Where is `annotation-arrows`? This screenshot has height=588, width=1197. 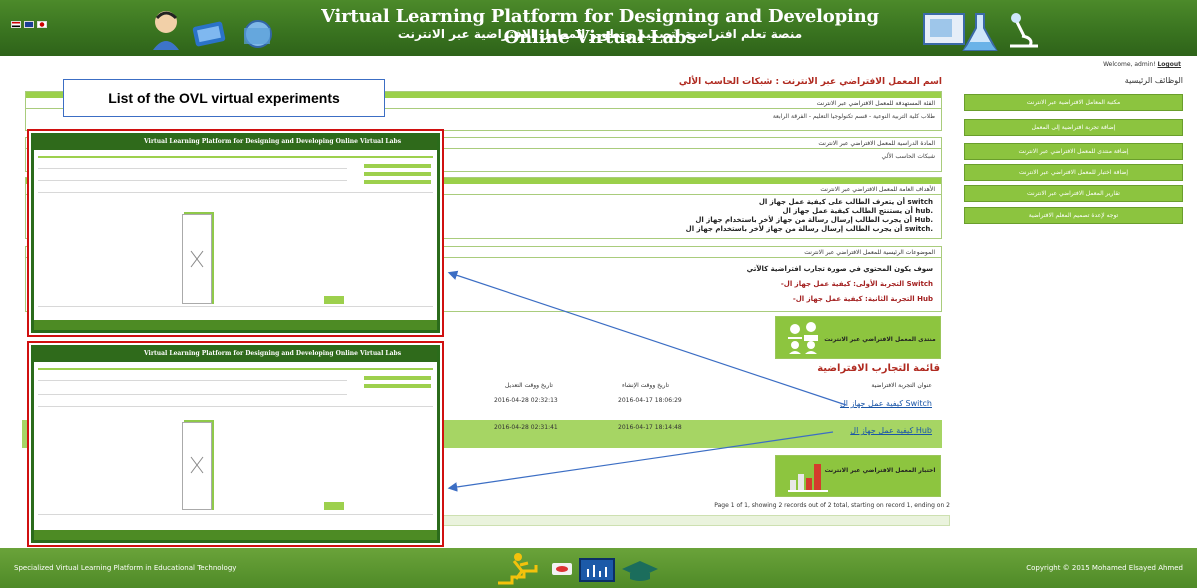 annotation-arrows is located at coordinates (647, 381).